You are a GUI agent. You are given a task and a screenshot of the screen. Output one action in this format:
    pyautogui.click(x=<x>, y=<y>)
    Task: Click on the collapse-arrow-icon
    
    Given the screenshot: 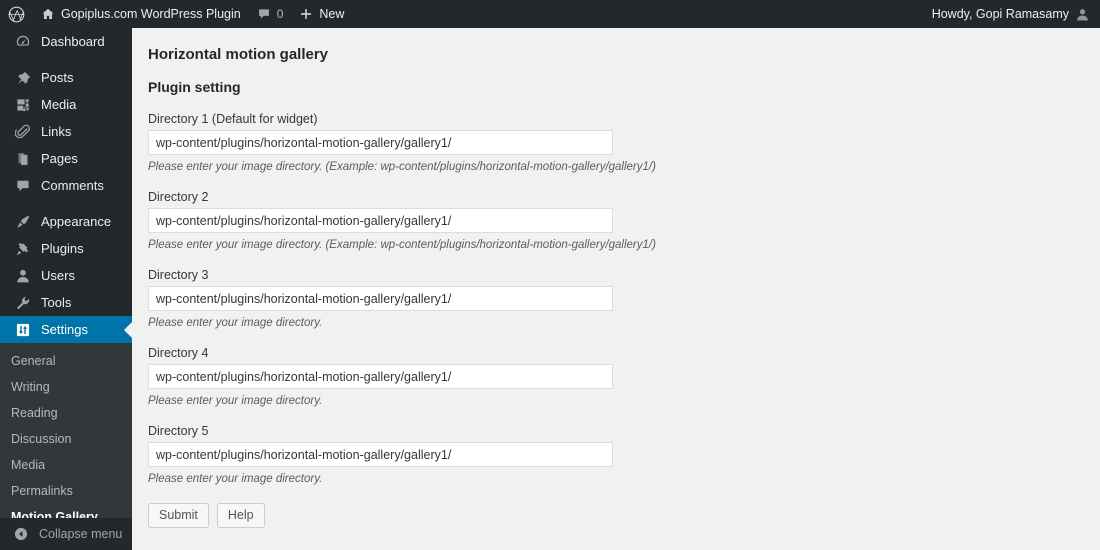 What is the action you would take?
    pyautogui.click(x=21, y=534)
    